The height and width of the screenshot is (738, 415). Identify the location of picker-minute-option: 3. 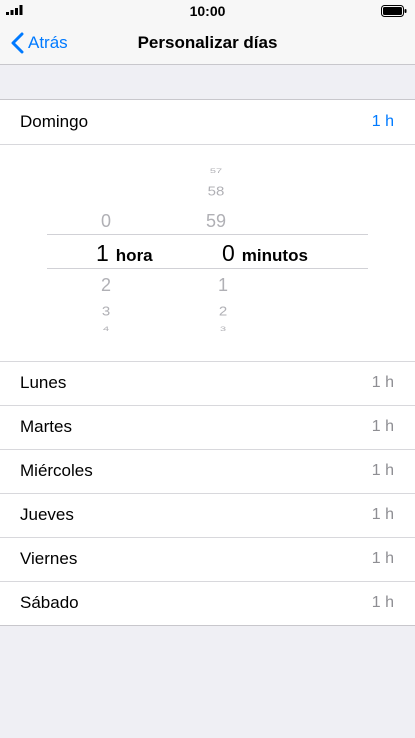
(223, 328).